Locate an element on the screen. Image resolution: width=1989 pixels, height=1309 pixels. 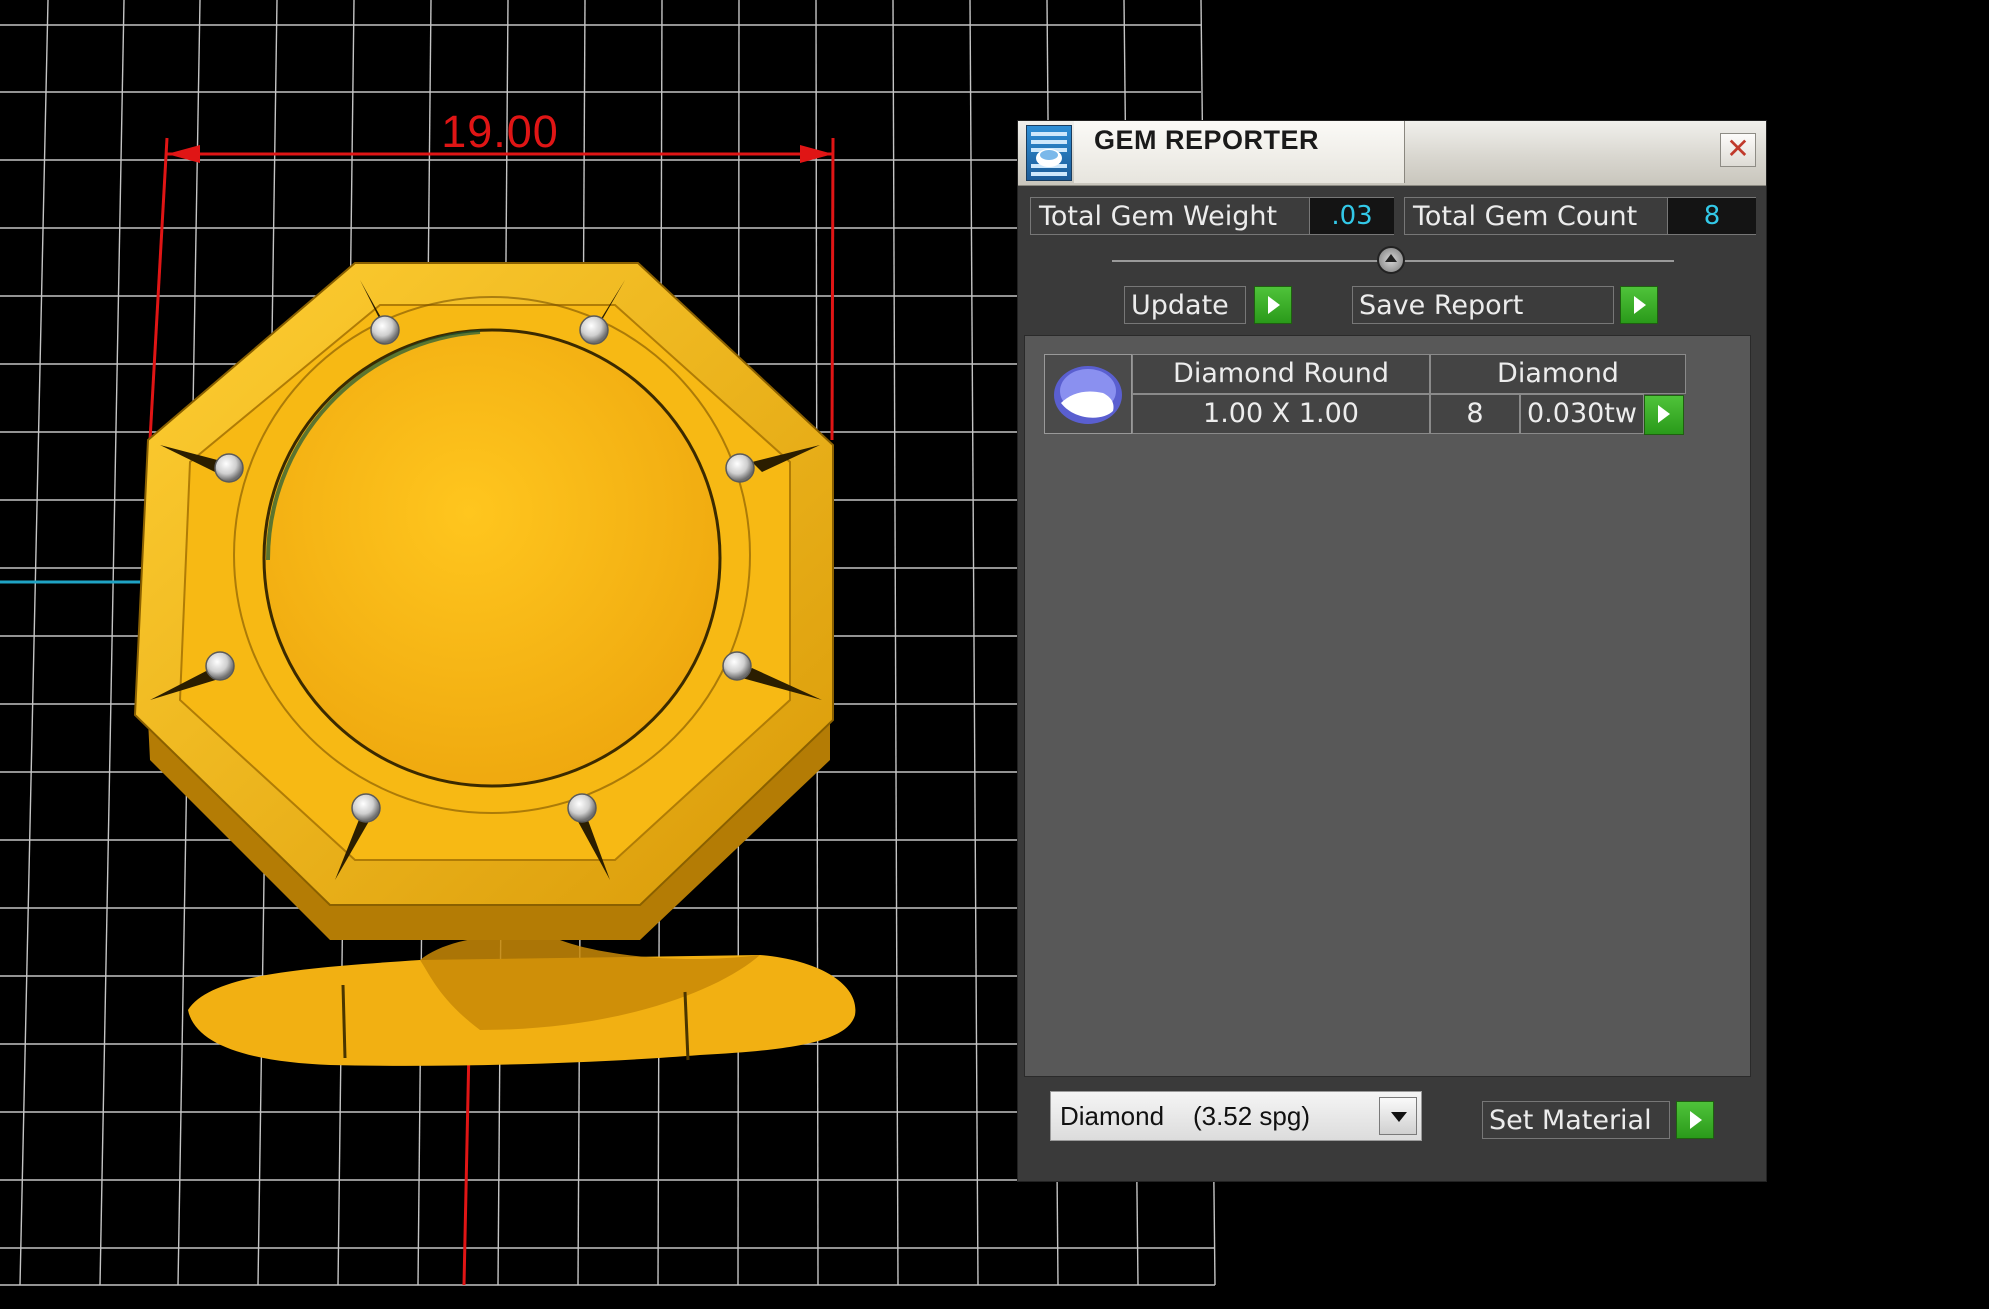
close-button: ✕ is located at coordinates (1738, 150).